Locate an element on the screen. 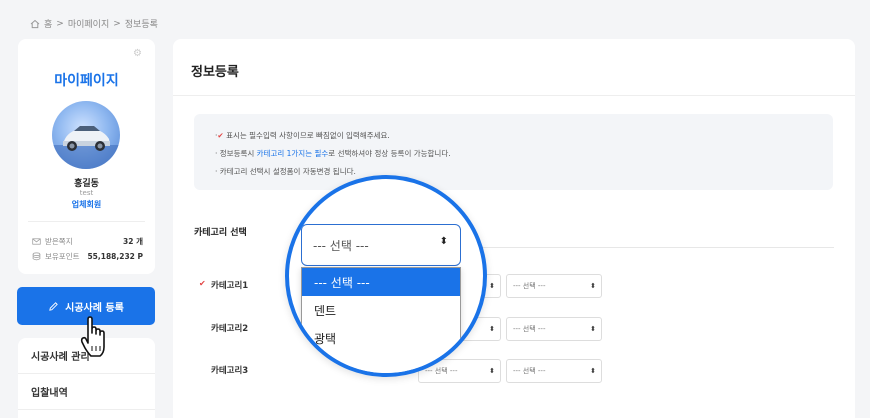  dropdown-option: 덴트 is located at coordinates (381, 310).